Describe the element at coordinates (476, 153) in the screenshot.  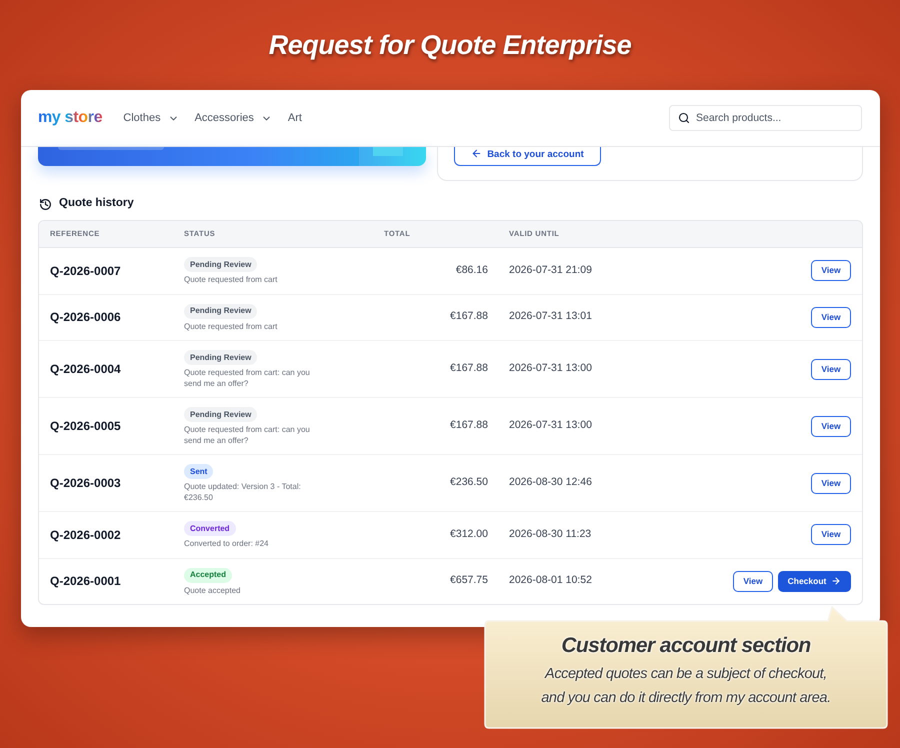
I see `arrow-left-icon` at that location.